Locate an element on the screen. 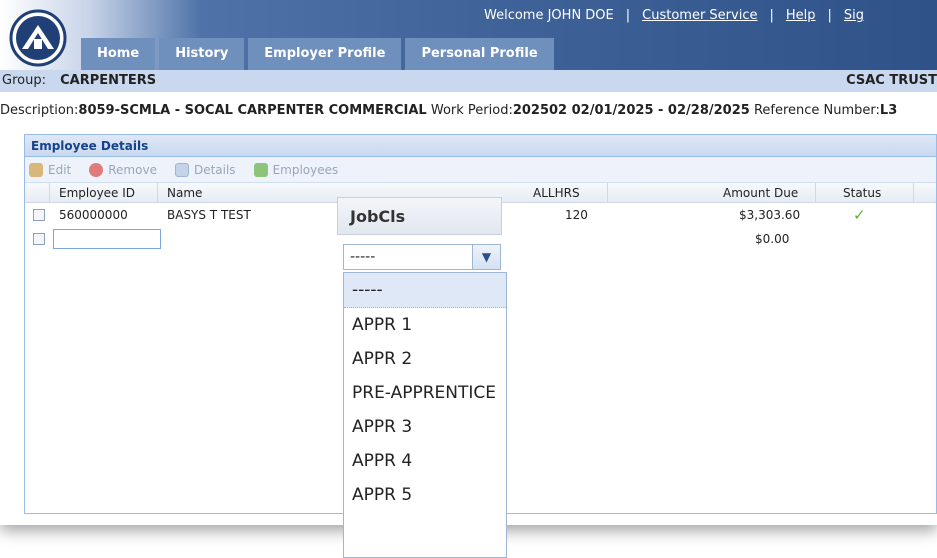  welcome-text: Welcome JOHN DOE is located at coordinates (549, 15).